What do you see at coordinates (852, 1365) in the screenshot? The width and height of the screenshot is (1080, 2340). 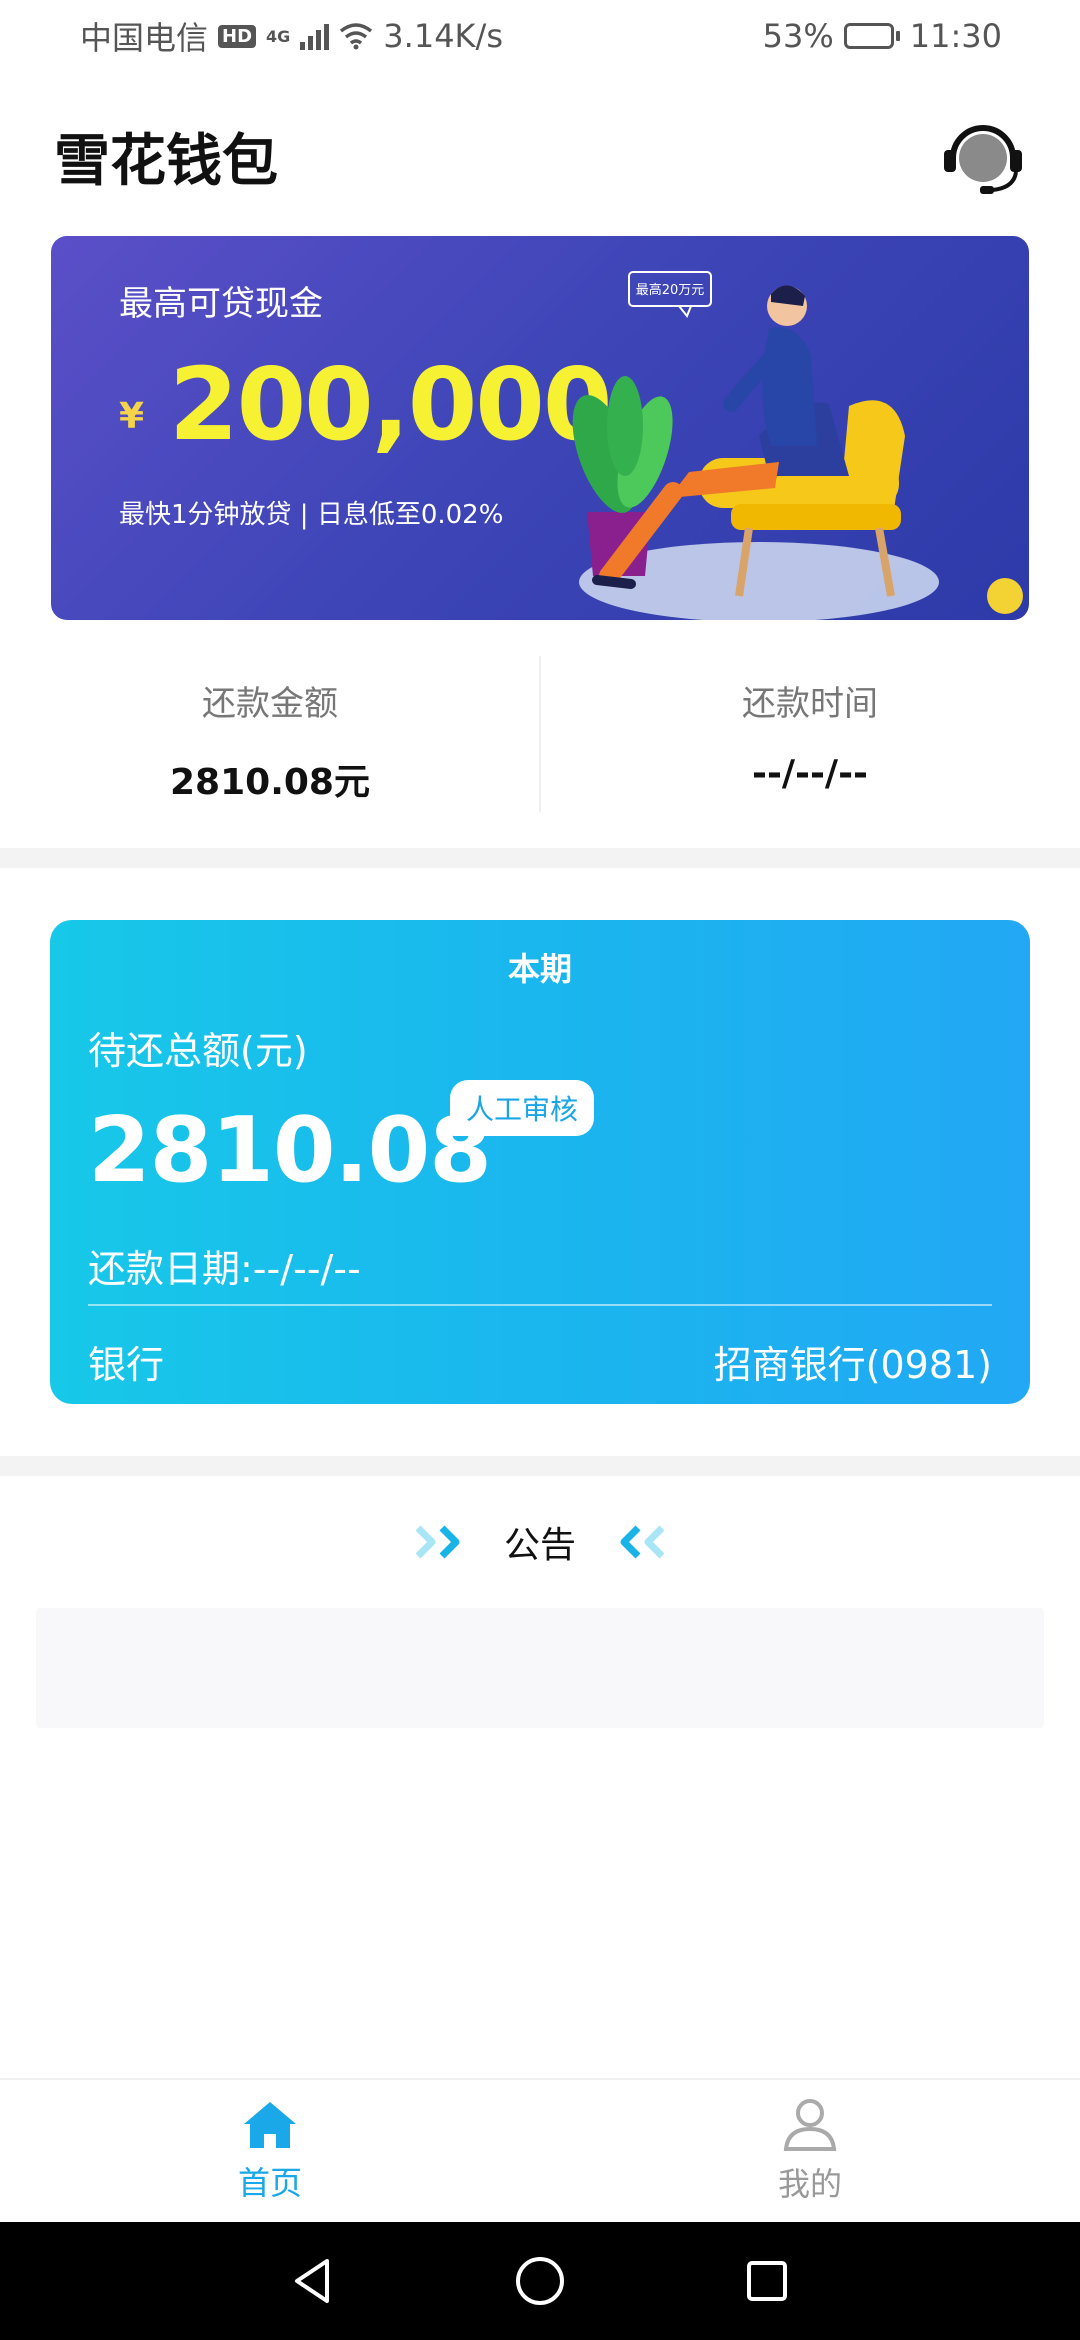 I see `bank-account: 招商银行(0981)` at bounding box center [852, 1365].